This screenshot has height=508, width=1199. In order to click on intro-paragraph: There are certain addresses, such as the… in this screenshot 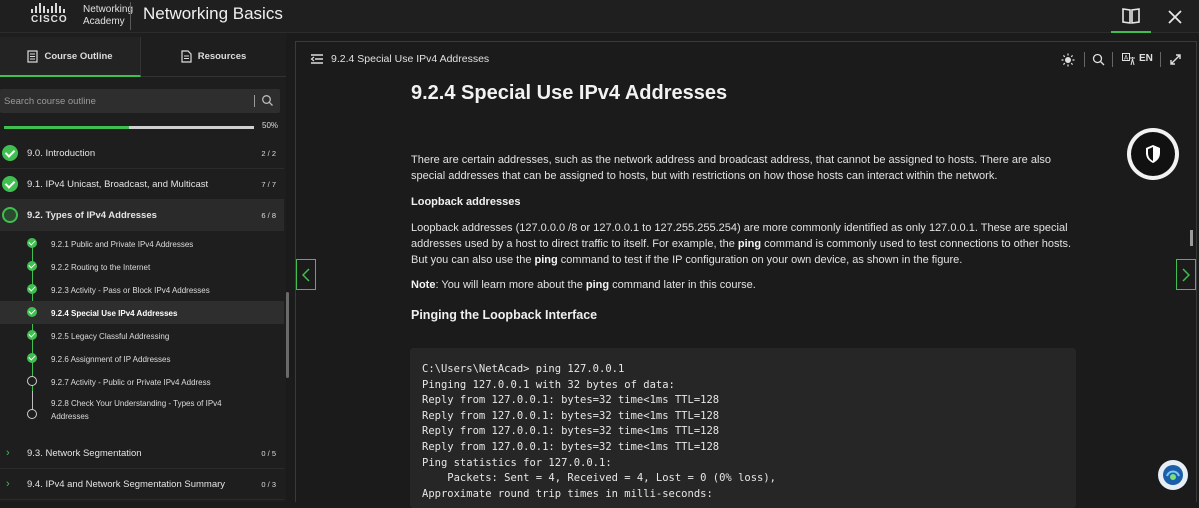, I will do `click(731, 168)`.